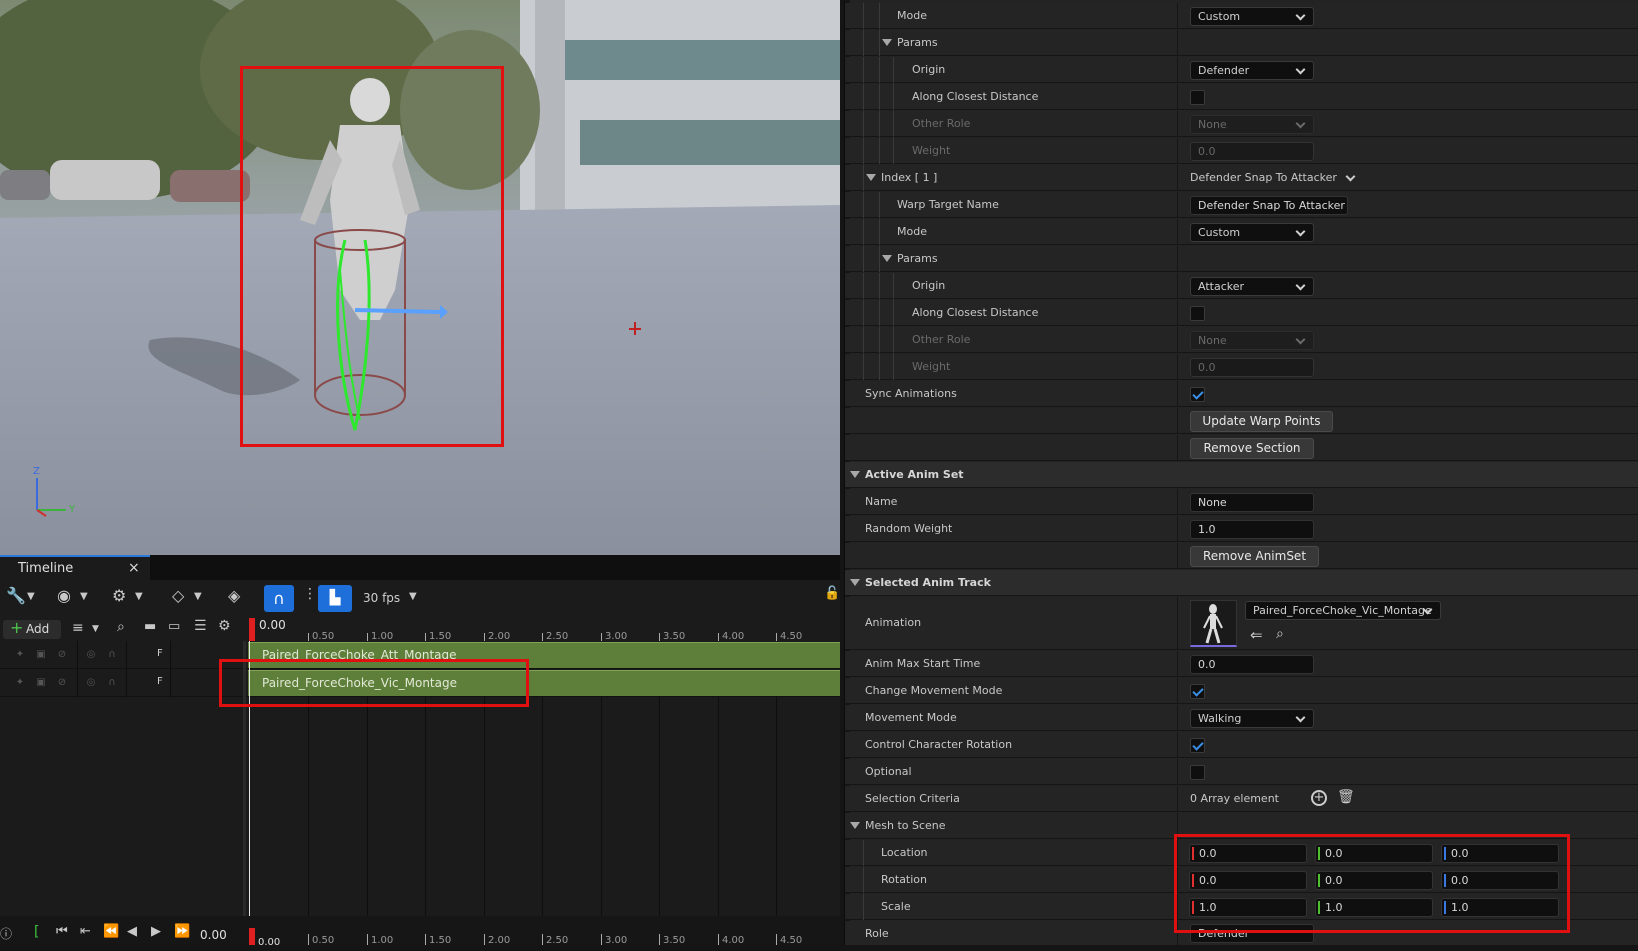 This screenshot has height=951, width=1638. Describe the element at coordinates (1346, 797) in the screenshot. I see `trash-icon: 🗑` at that location.